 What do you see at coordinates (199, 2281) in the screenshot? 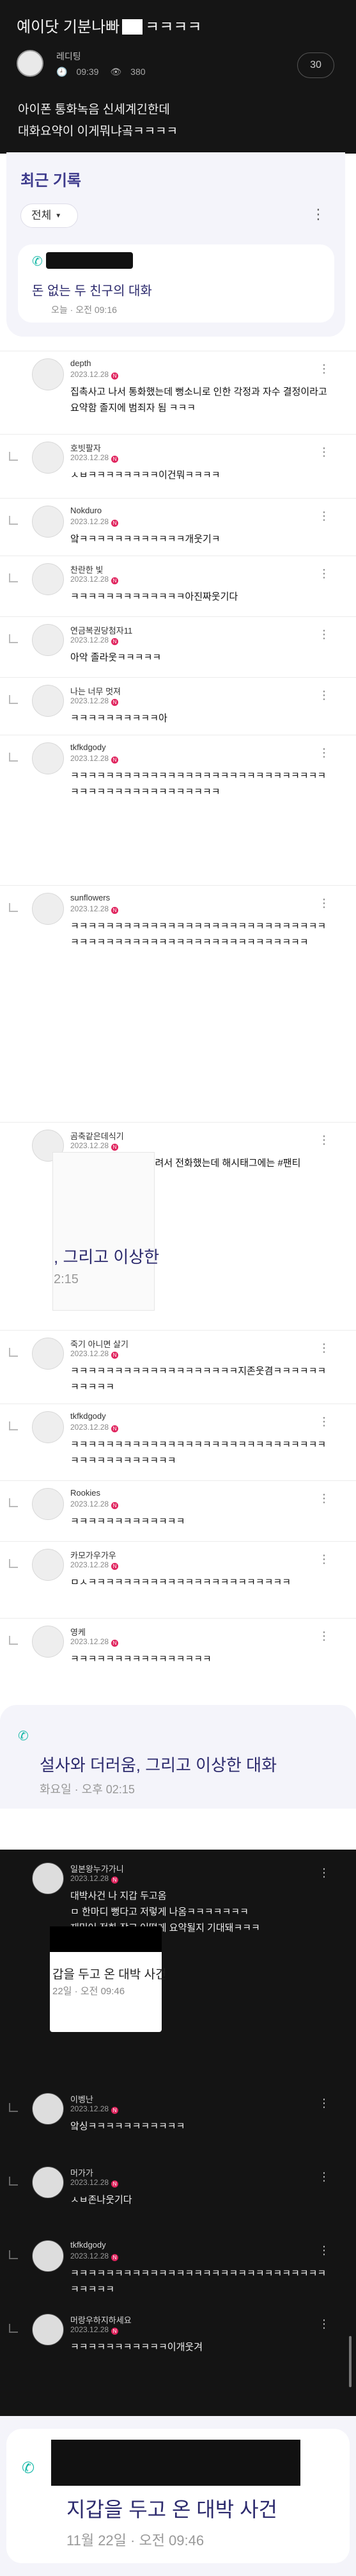
I see `comment-text: ㅋㅋㅋㅋㅋㅋㅋㅋㅋㅋㅋㅋㅋㅋㅋㅋㅋㅋㅋㅋㅋㅋㅋㅋㅋㅋㅋㅋㅋㅋㅋㅋㅋㅋ` at bounding box center [199, 2281].